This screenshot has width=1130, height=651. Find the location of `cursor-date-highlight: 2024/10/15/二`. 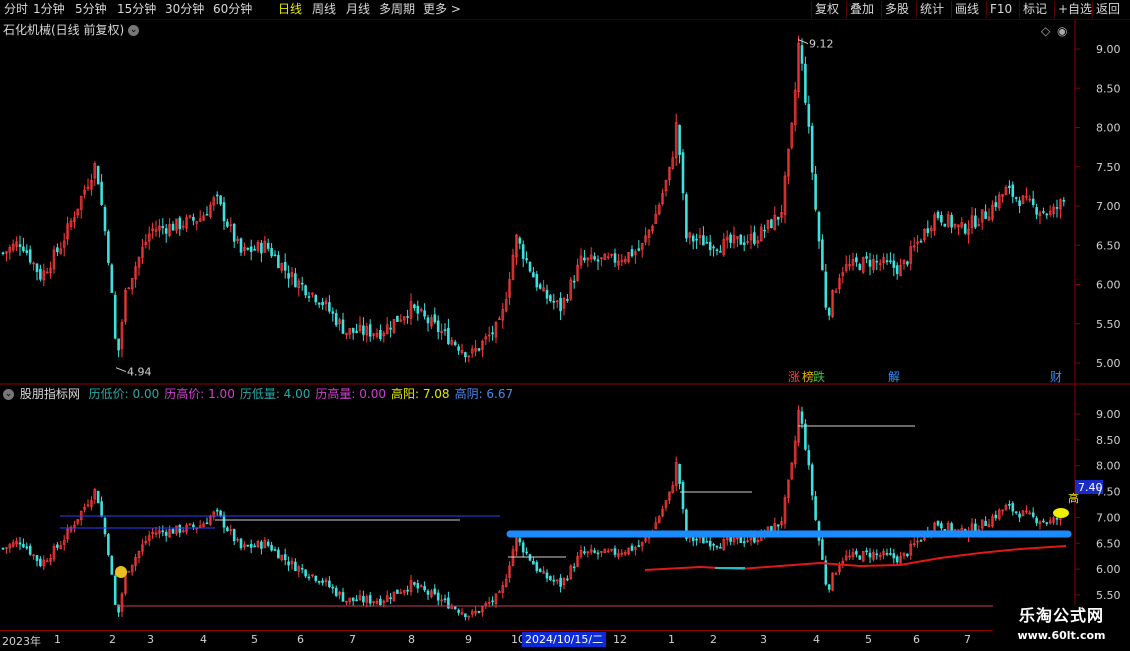

cursor-date-highlight: 2024/10/15/二 is located at coordinates (564, 639).